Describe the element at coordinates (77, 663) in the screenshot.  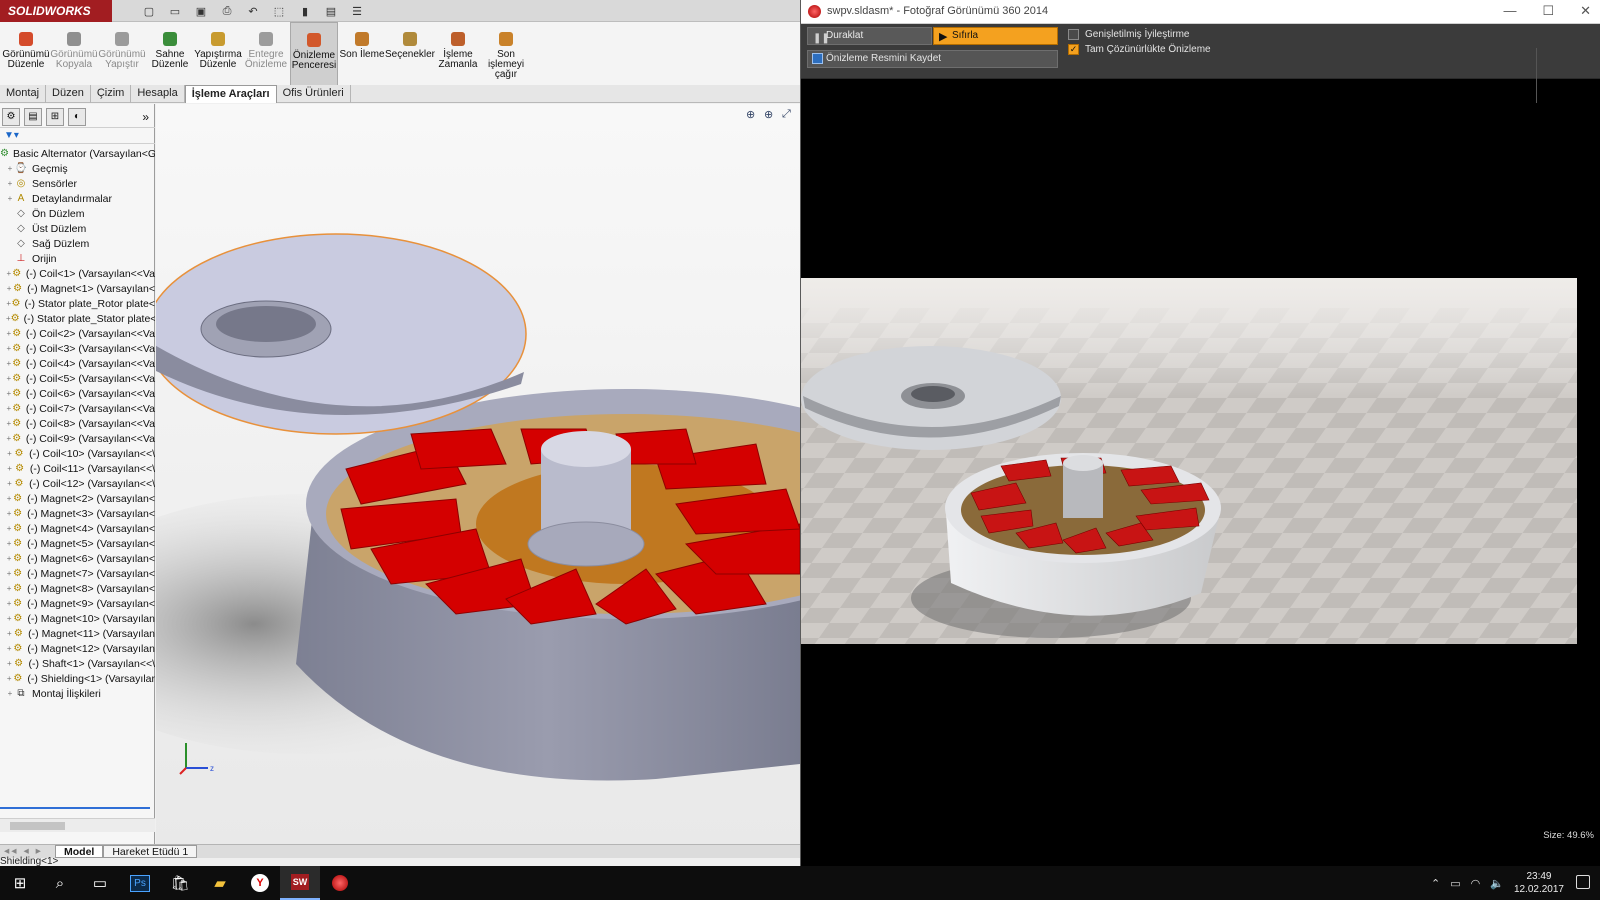
I see `tree-item: + ⚙ (-) Shaft<1> (Varsayılan<<\` at that location.